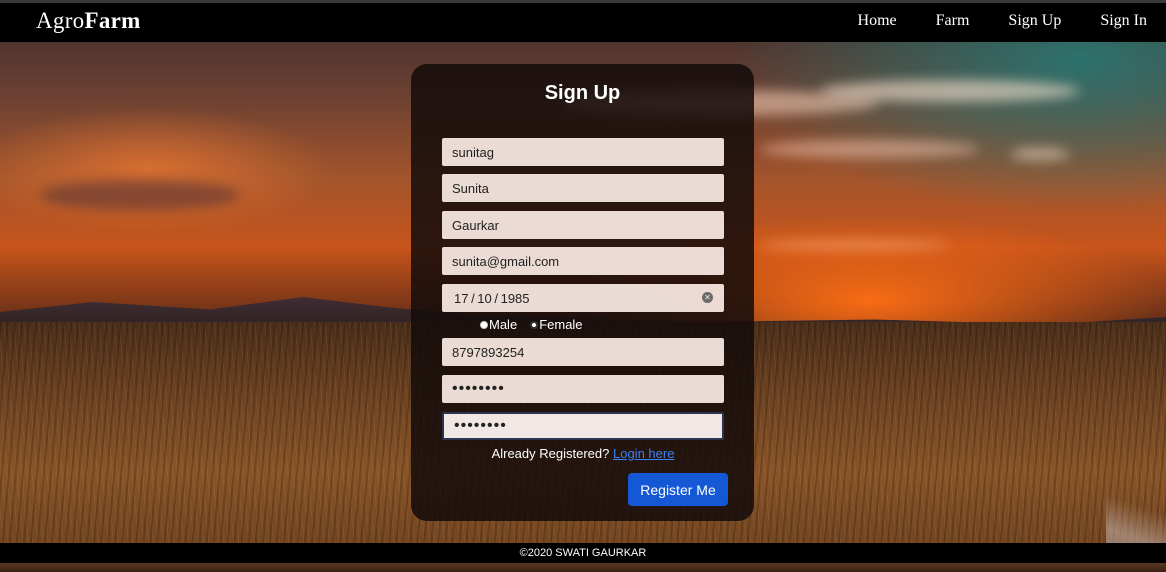 The height and width of the screenshot is (572, 1166). I want to click on footer: ©2020 SWATI GAURKAR, so click(583, 553).